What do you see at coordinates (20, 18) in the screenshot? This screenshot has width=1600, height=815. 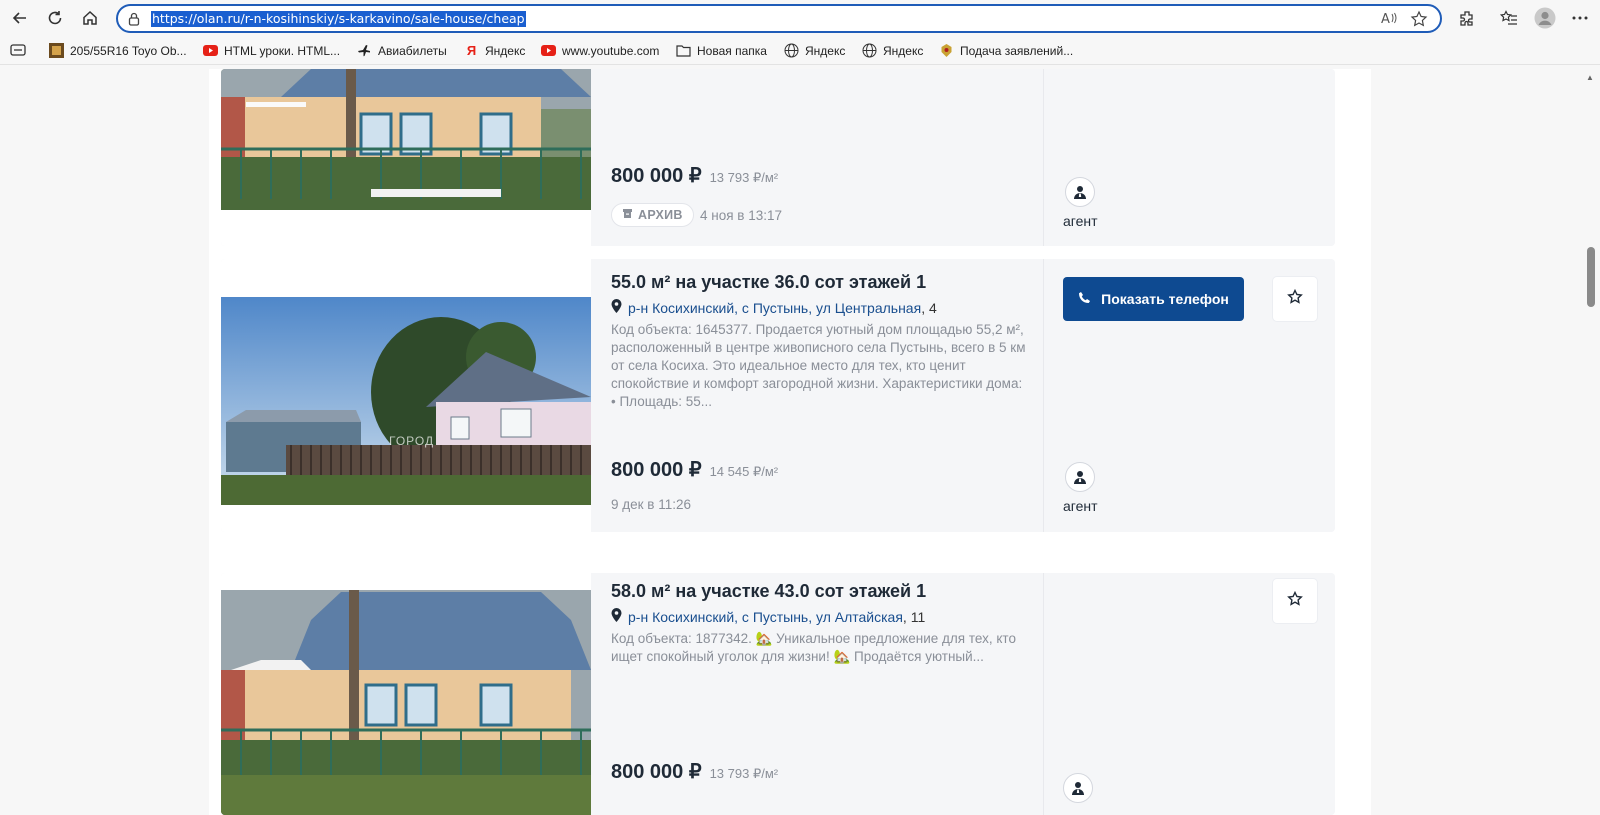 I see `back-arrow-icon` at bounding box center [20, 18].